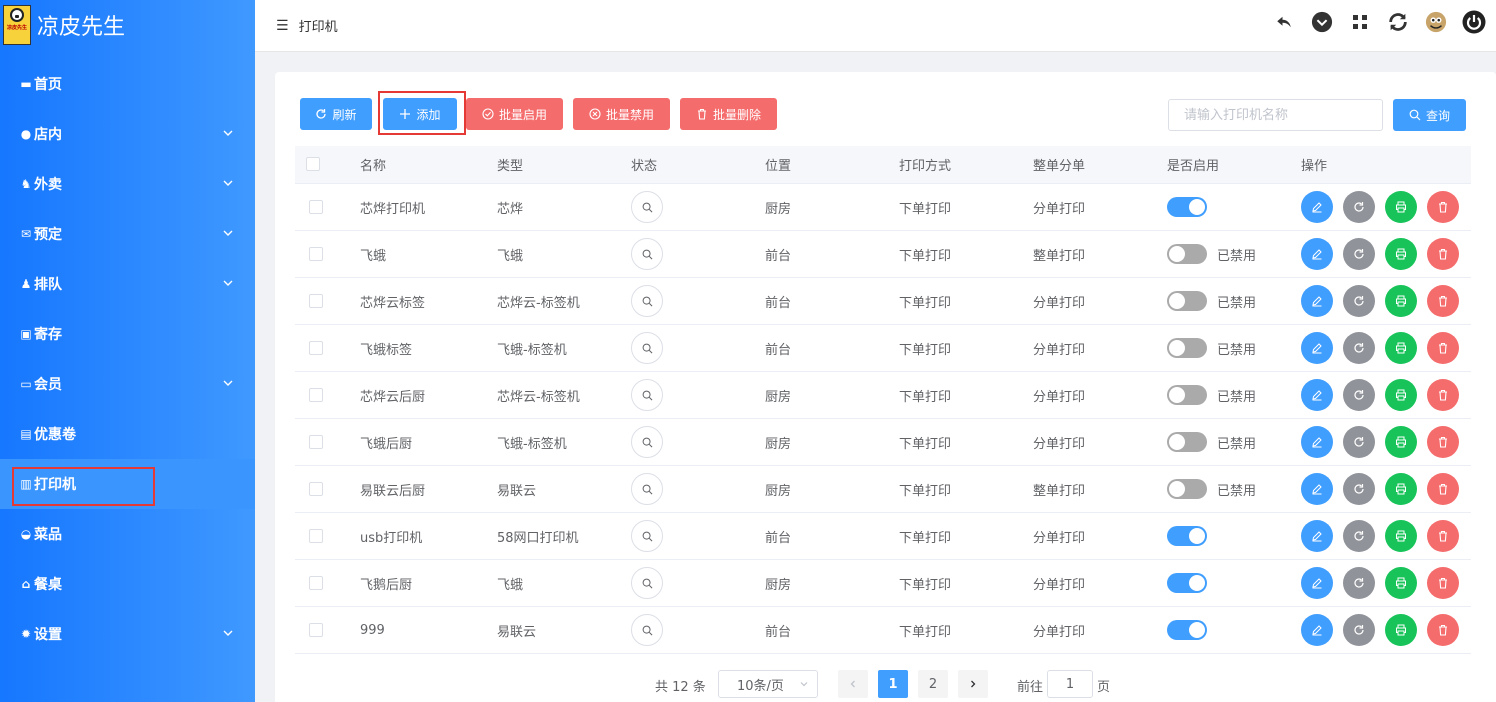  What do you see at coordinates (127, 584) in the screenshot?
I see `sidebar-item-10: ⌂ 餐桌` at bounding box center [127, 584].